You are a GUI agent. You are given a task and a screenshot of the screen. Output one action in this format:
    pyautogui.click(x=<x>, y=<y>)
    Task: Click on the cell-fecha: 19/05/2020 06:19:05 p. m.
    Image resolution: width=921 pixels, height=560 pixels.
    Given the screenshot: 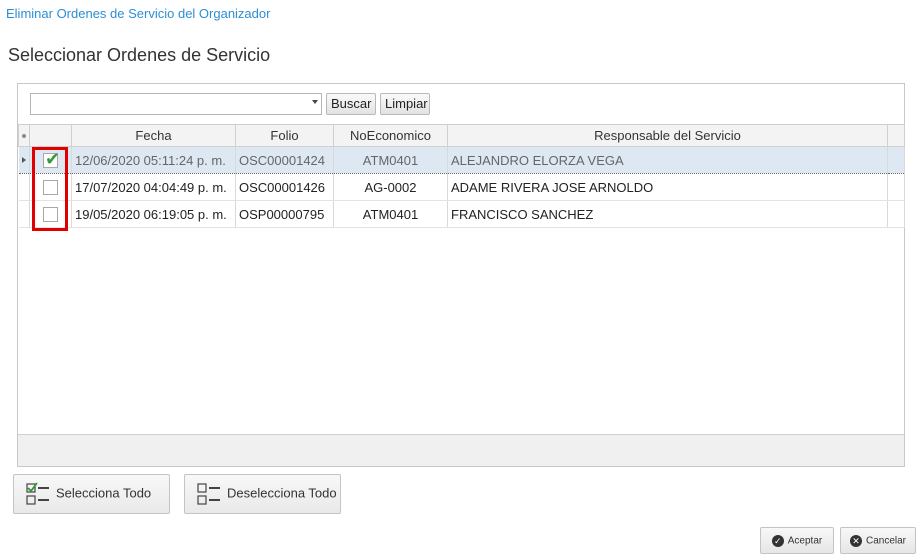 What is the action you would take?
    pyautogui.click(x=153, y=214)
    